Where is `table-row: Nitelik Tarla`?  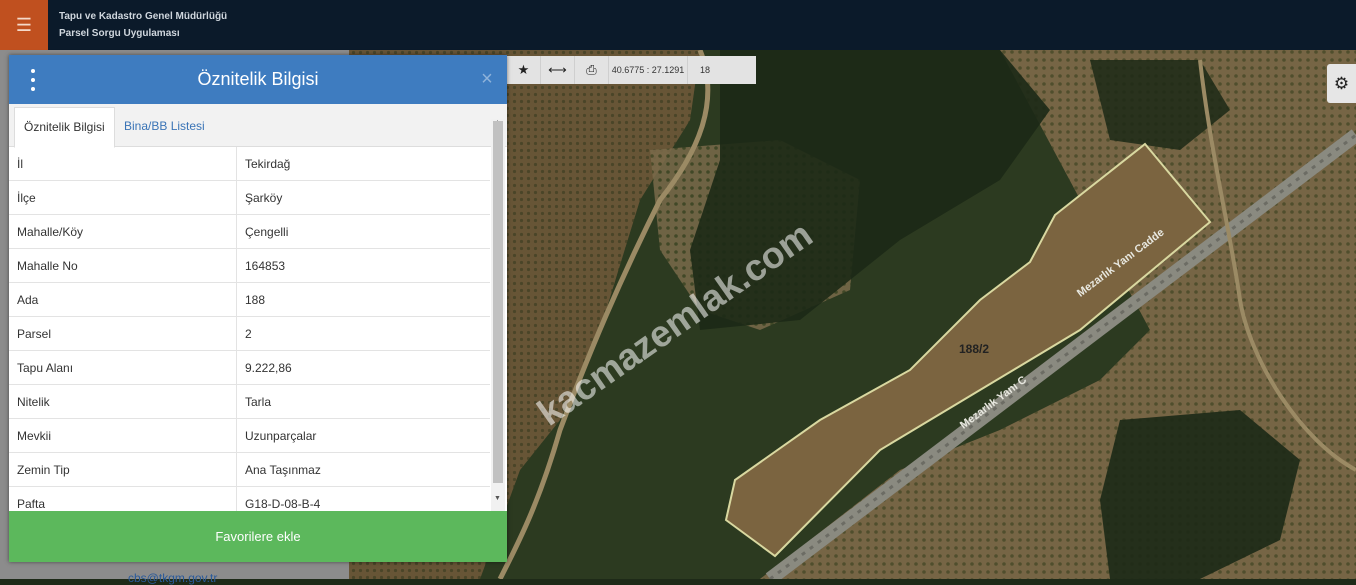
table-row: Nitelik Tarla is located at coordinates (249, 401).